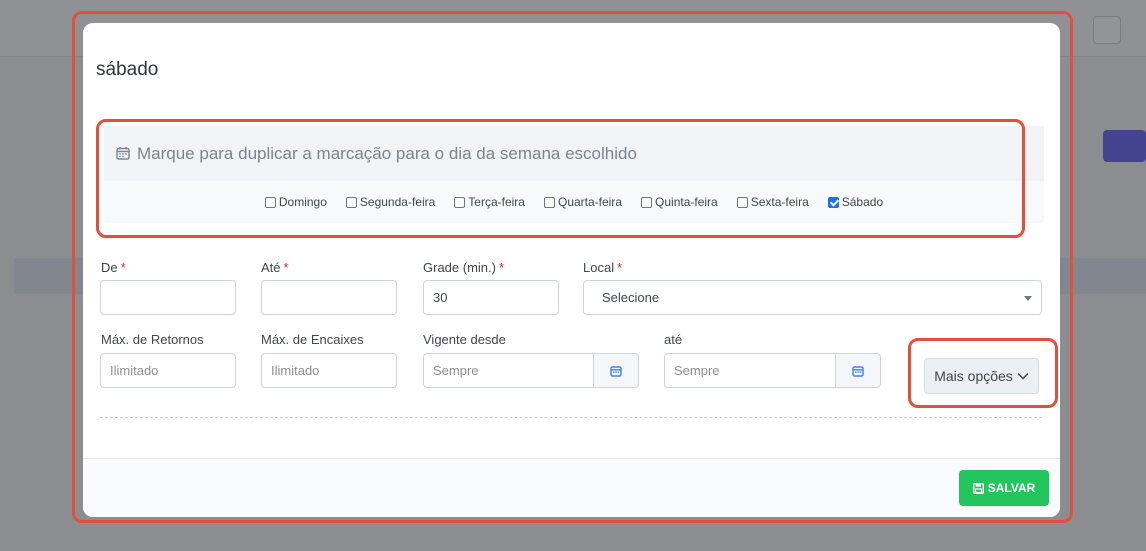 The width and height of the screenshot is (1146, 551). I want to click on local-label: Local *, so click(603, 267).